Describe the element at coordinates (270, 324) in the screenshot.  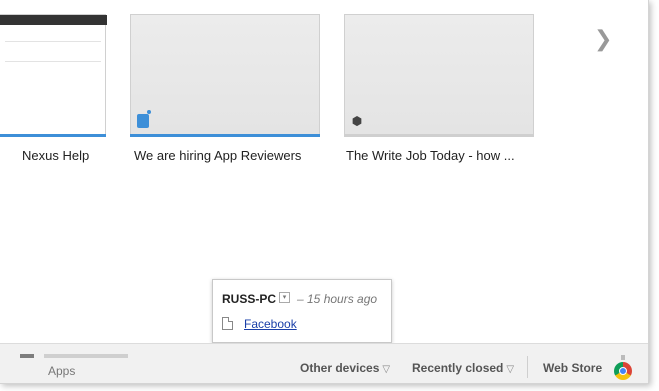
I see `session-tab-link: Facebook` at that location.